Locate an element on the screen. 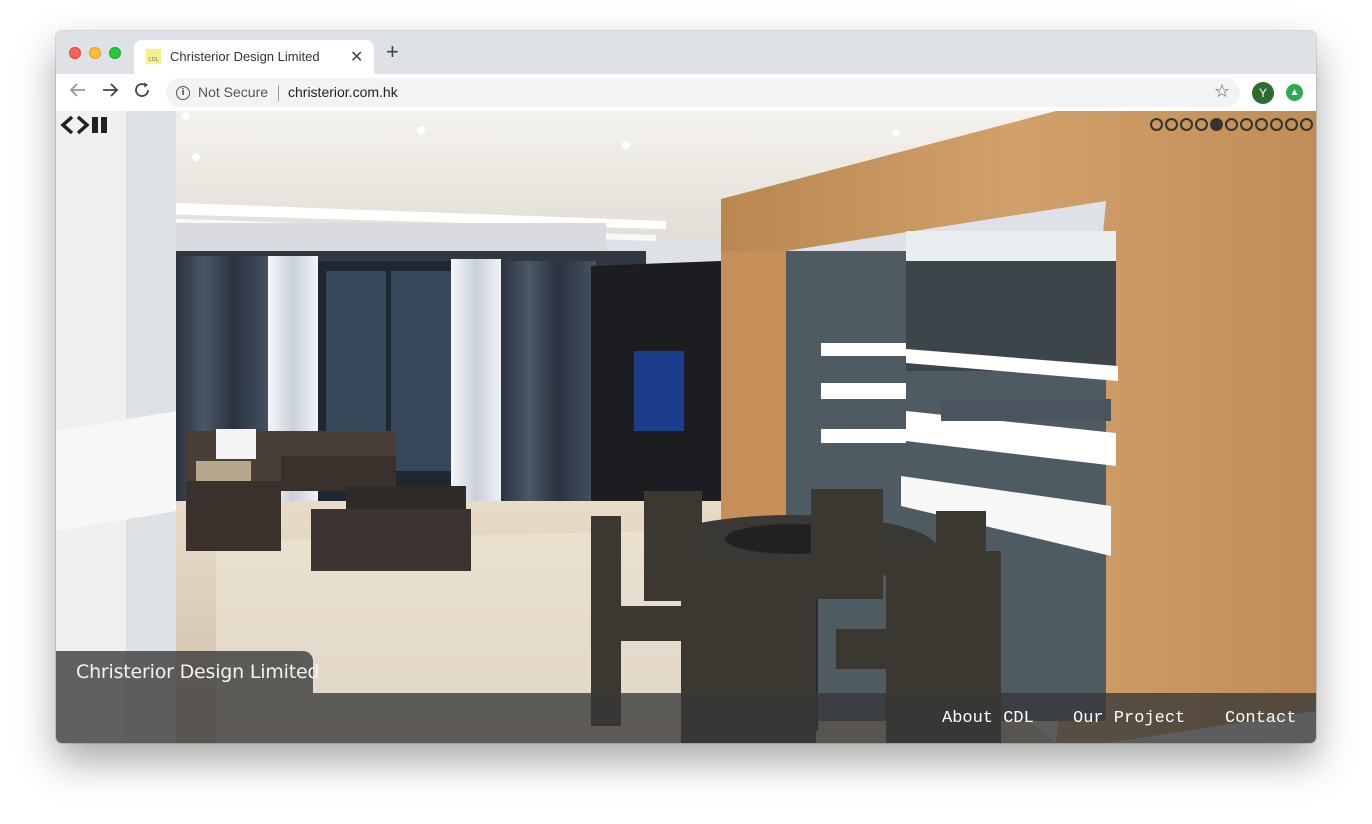  browser-tab: CDL Christerior Design Limited ✕ is located at coordinates (254, 57).